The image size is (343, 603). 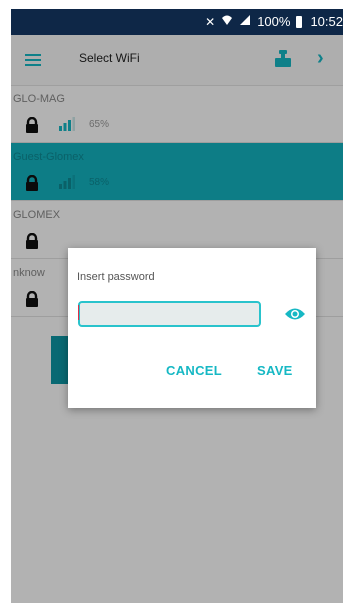 What do you see at coordinates (169, 314) in the screenshot?
I see `password-input` at bounding box center [169, 314].